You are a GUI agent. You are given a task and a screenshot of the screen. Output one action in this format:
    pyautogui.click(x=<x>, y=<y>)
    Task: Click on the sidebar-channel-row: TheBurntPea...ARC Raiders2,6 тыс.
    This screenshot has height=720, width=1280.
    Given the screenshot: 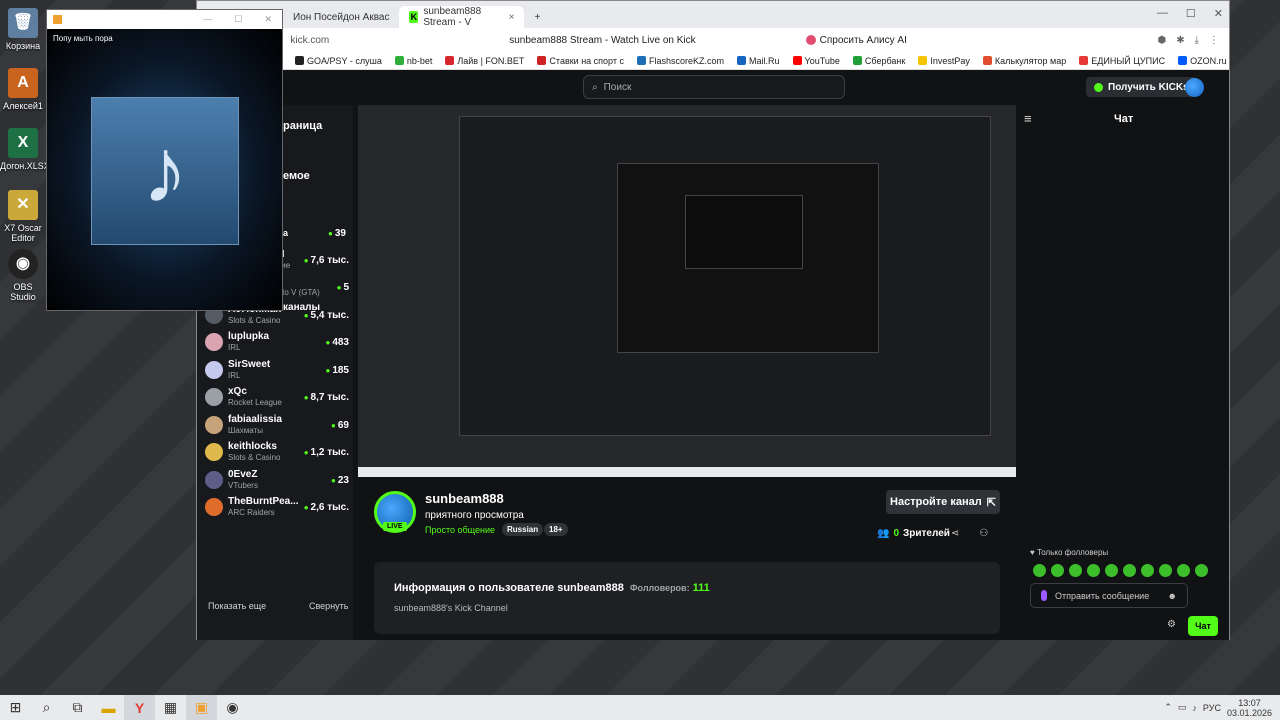 What is the action you would take?
    pyautogui.click(x=277, y=507)
    